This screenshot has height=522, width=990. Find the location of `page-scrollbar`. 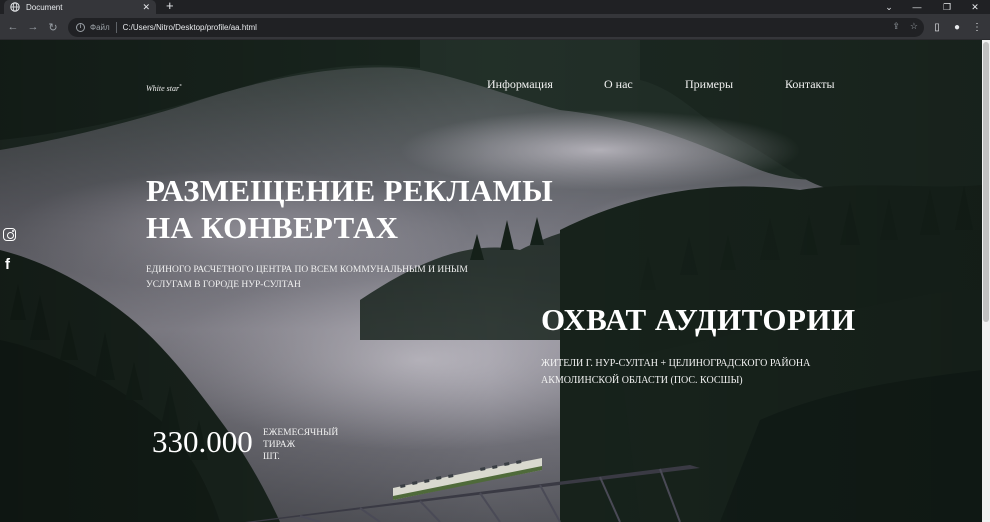

page-scrollbar is located at coordinates (986, 281).